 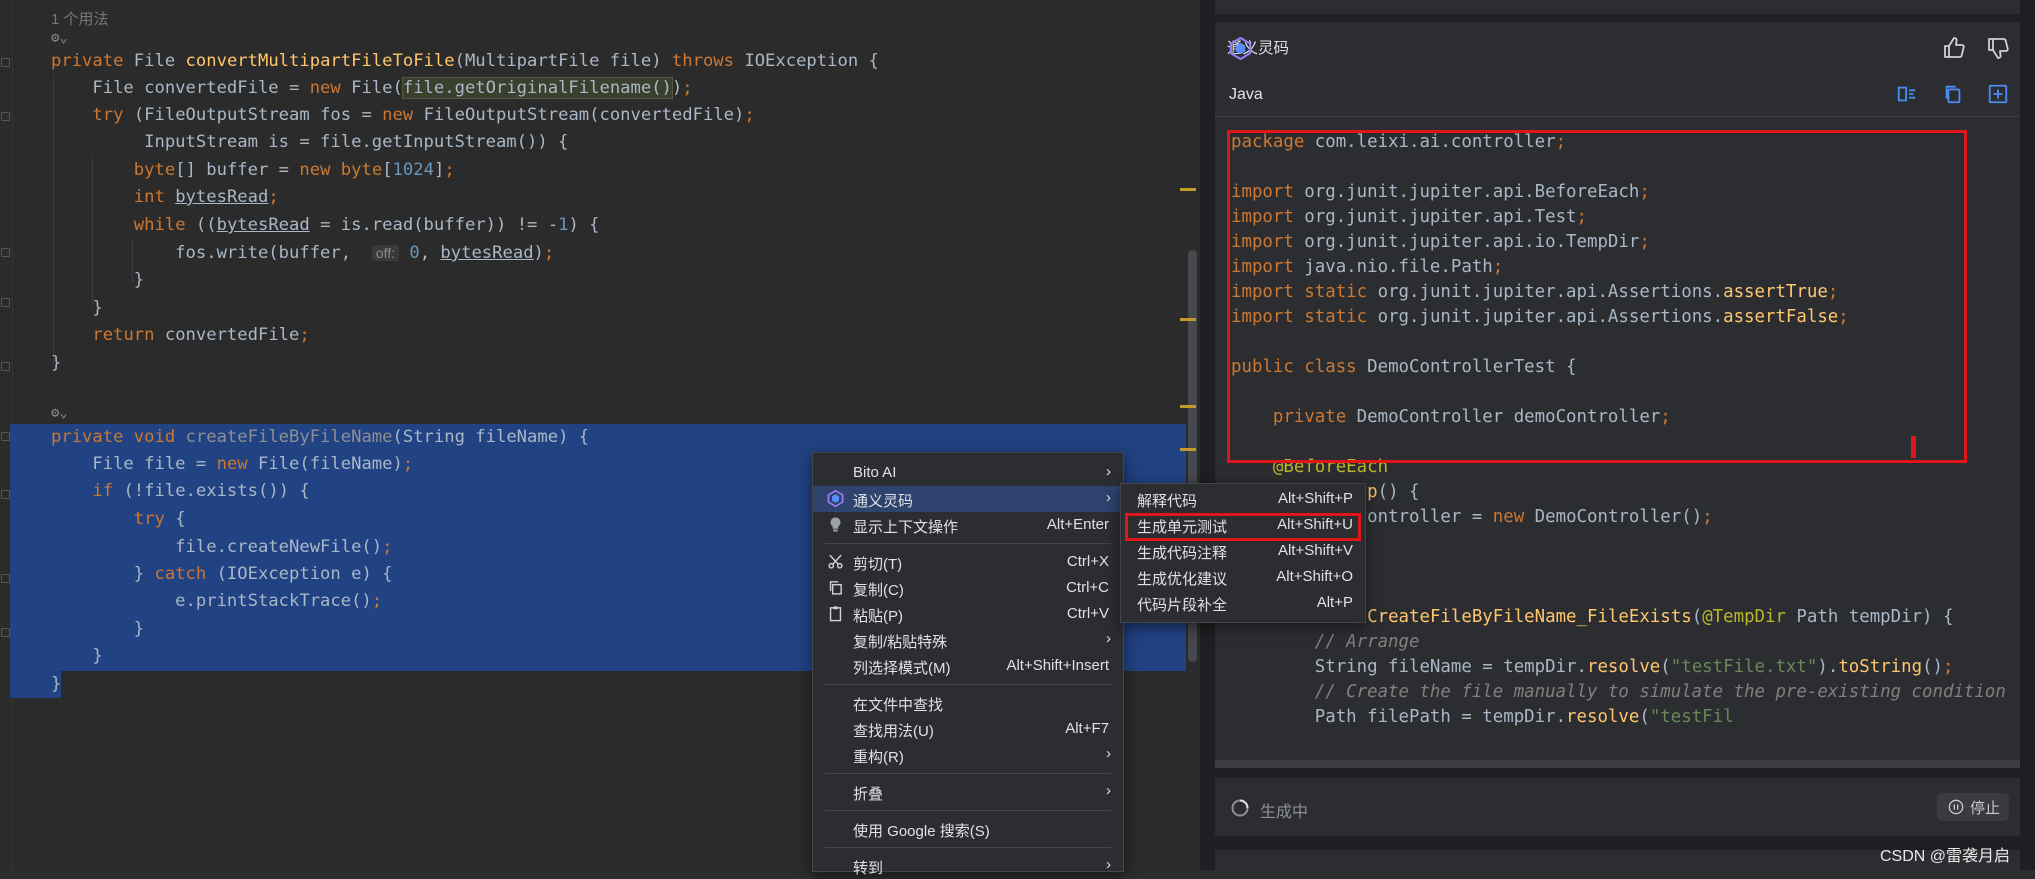 I want to click on menu-item-shortcut: Alt+Enter, so click(x=1077, y=524).